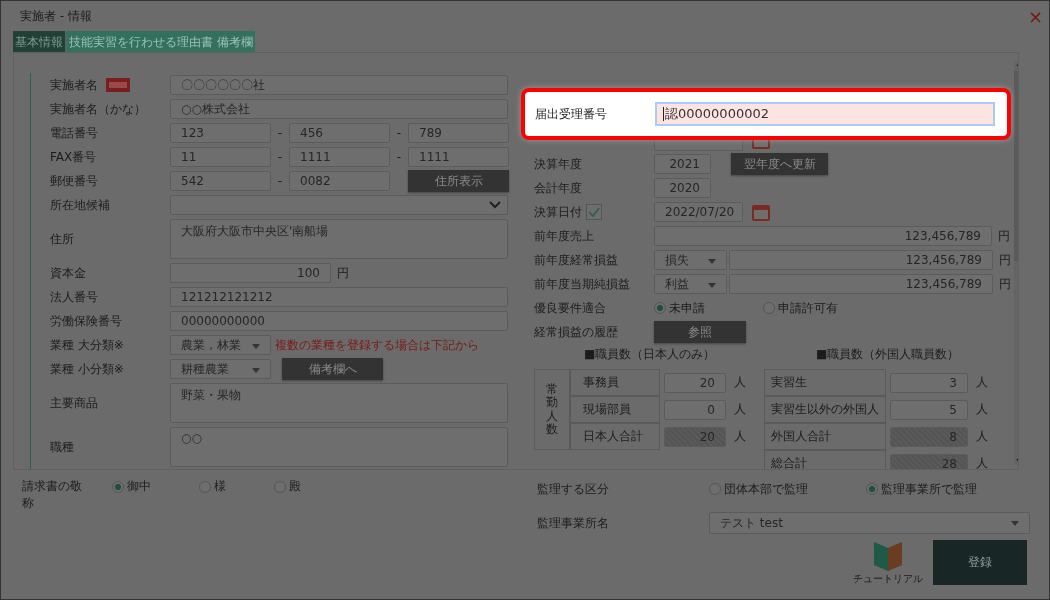  What do you see at coordinates (558, 188) in the screenshot?
I see `field-label: 会計年度` at bounding box center [558, 188].